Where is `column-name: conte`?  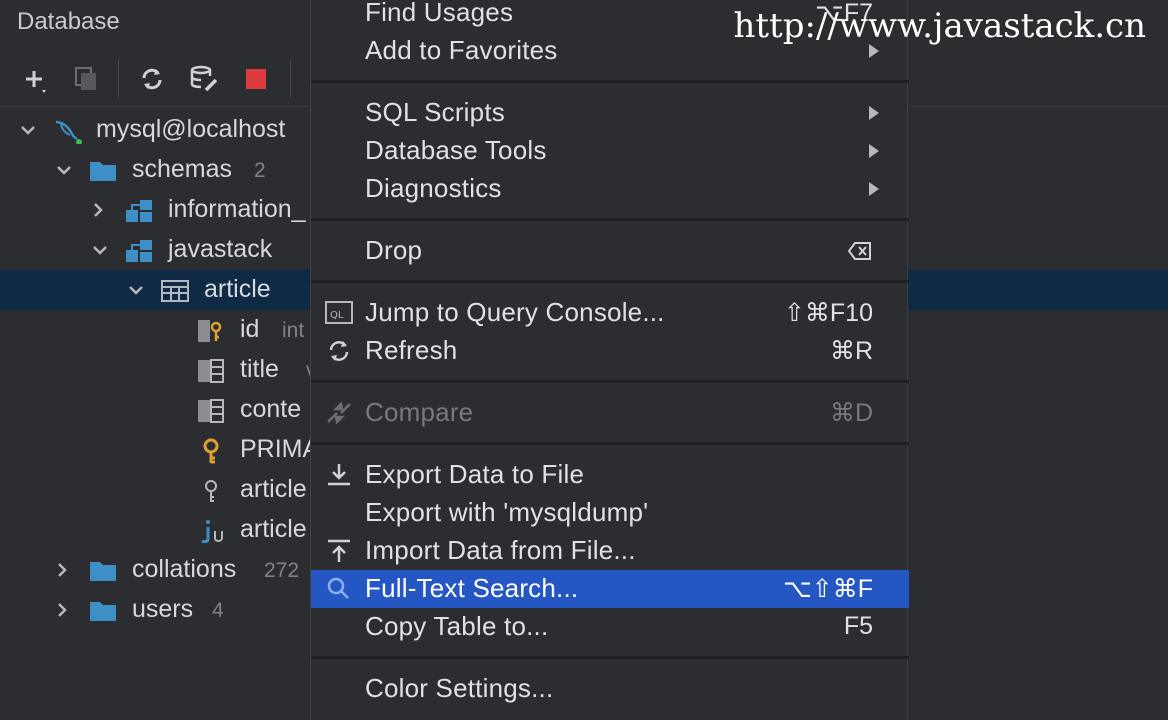
column-name: conte is located at coordinates (271, 409).